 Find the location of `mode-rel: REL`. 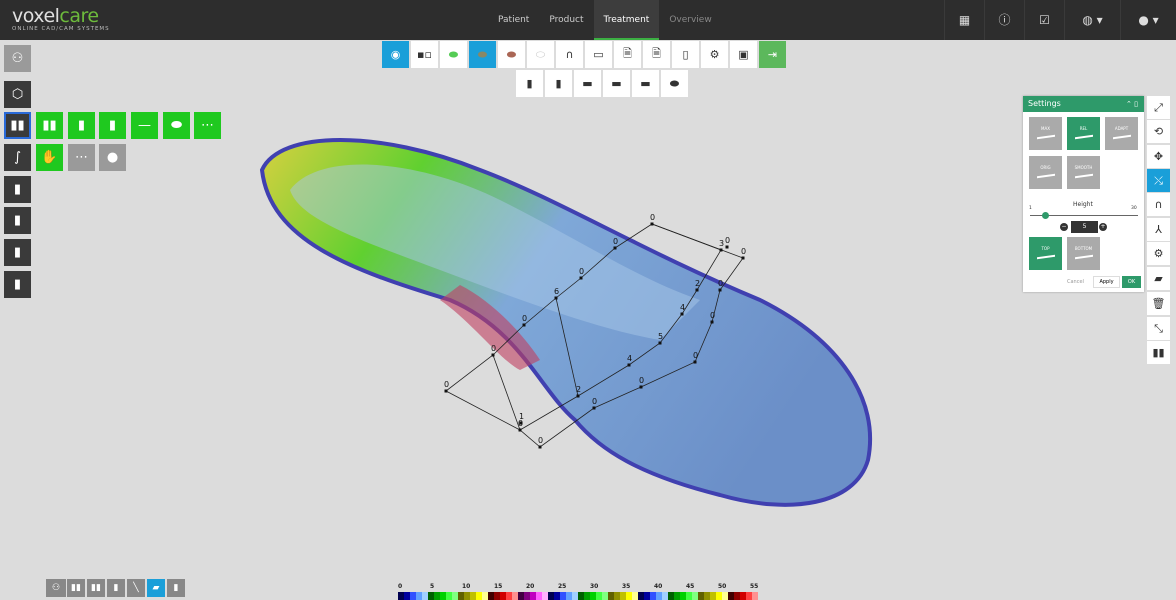

mode-rel: REL is located at coordinates (1083, 133).